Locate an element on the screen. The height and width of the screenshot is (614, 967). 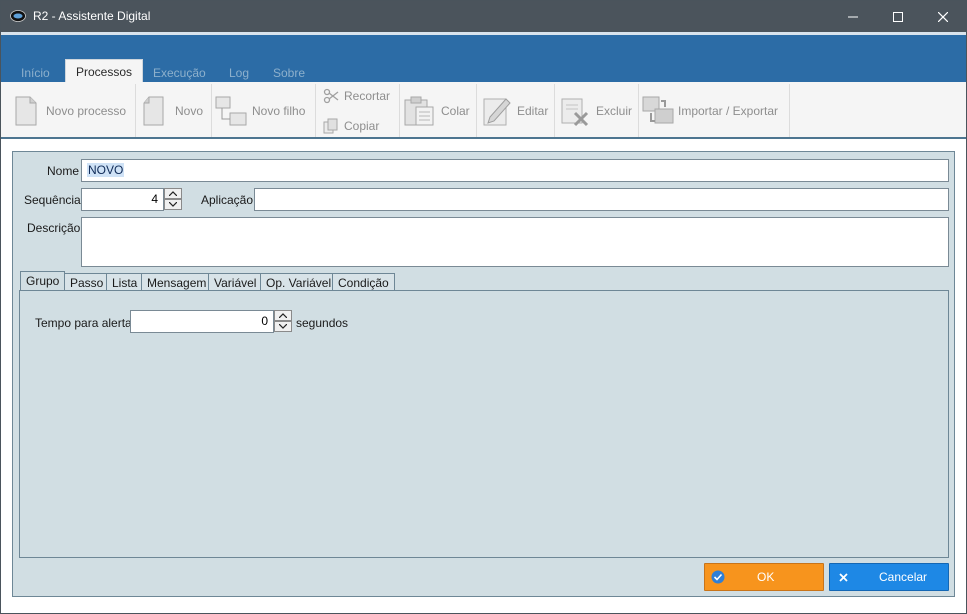
excluir-button: Excluir is located at coordinates (595, 110).